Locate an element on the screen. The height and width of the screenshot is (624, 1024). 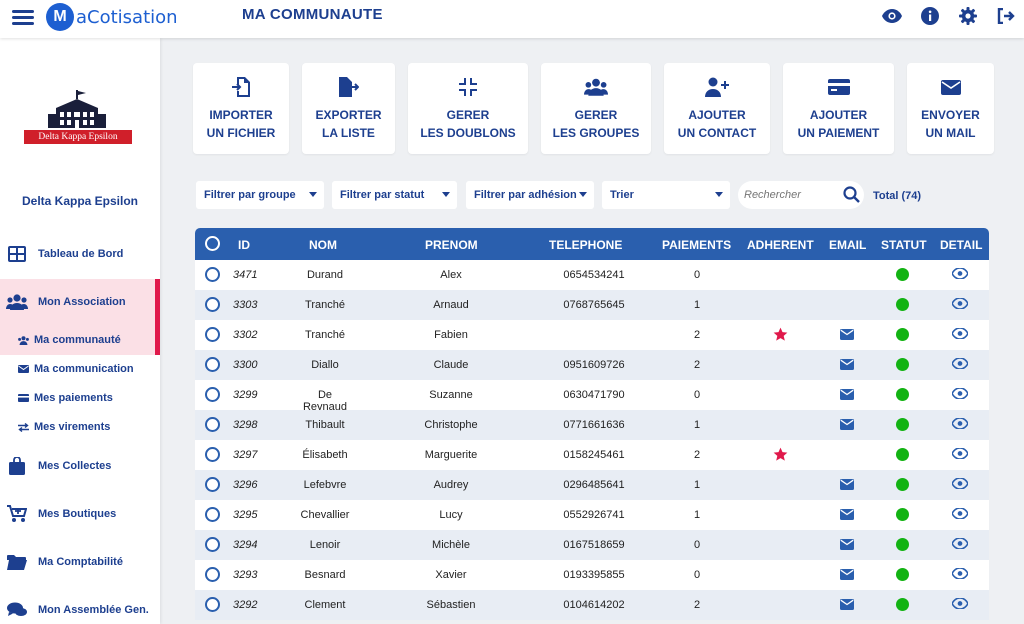
table-row: 3303 Tranché Arnaud 0768765645 1 is located at coordinates (592, 305).